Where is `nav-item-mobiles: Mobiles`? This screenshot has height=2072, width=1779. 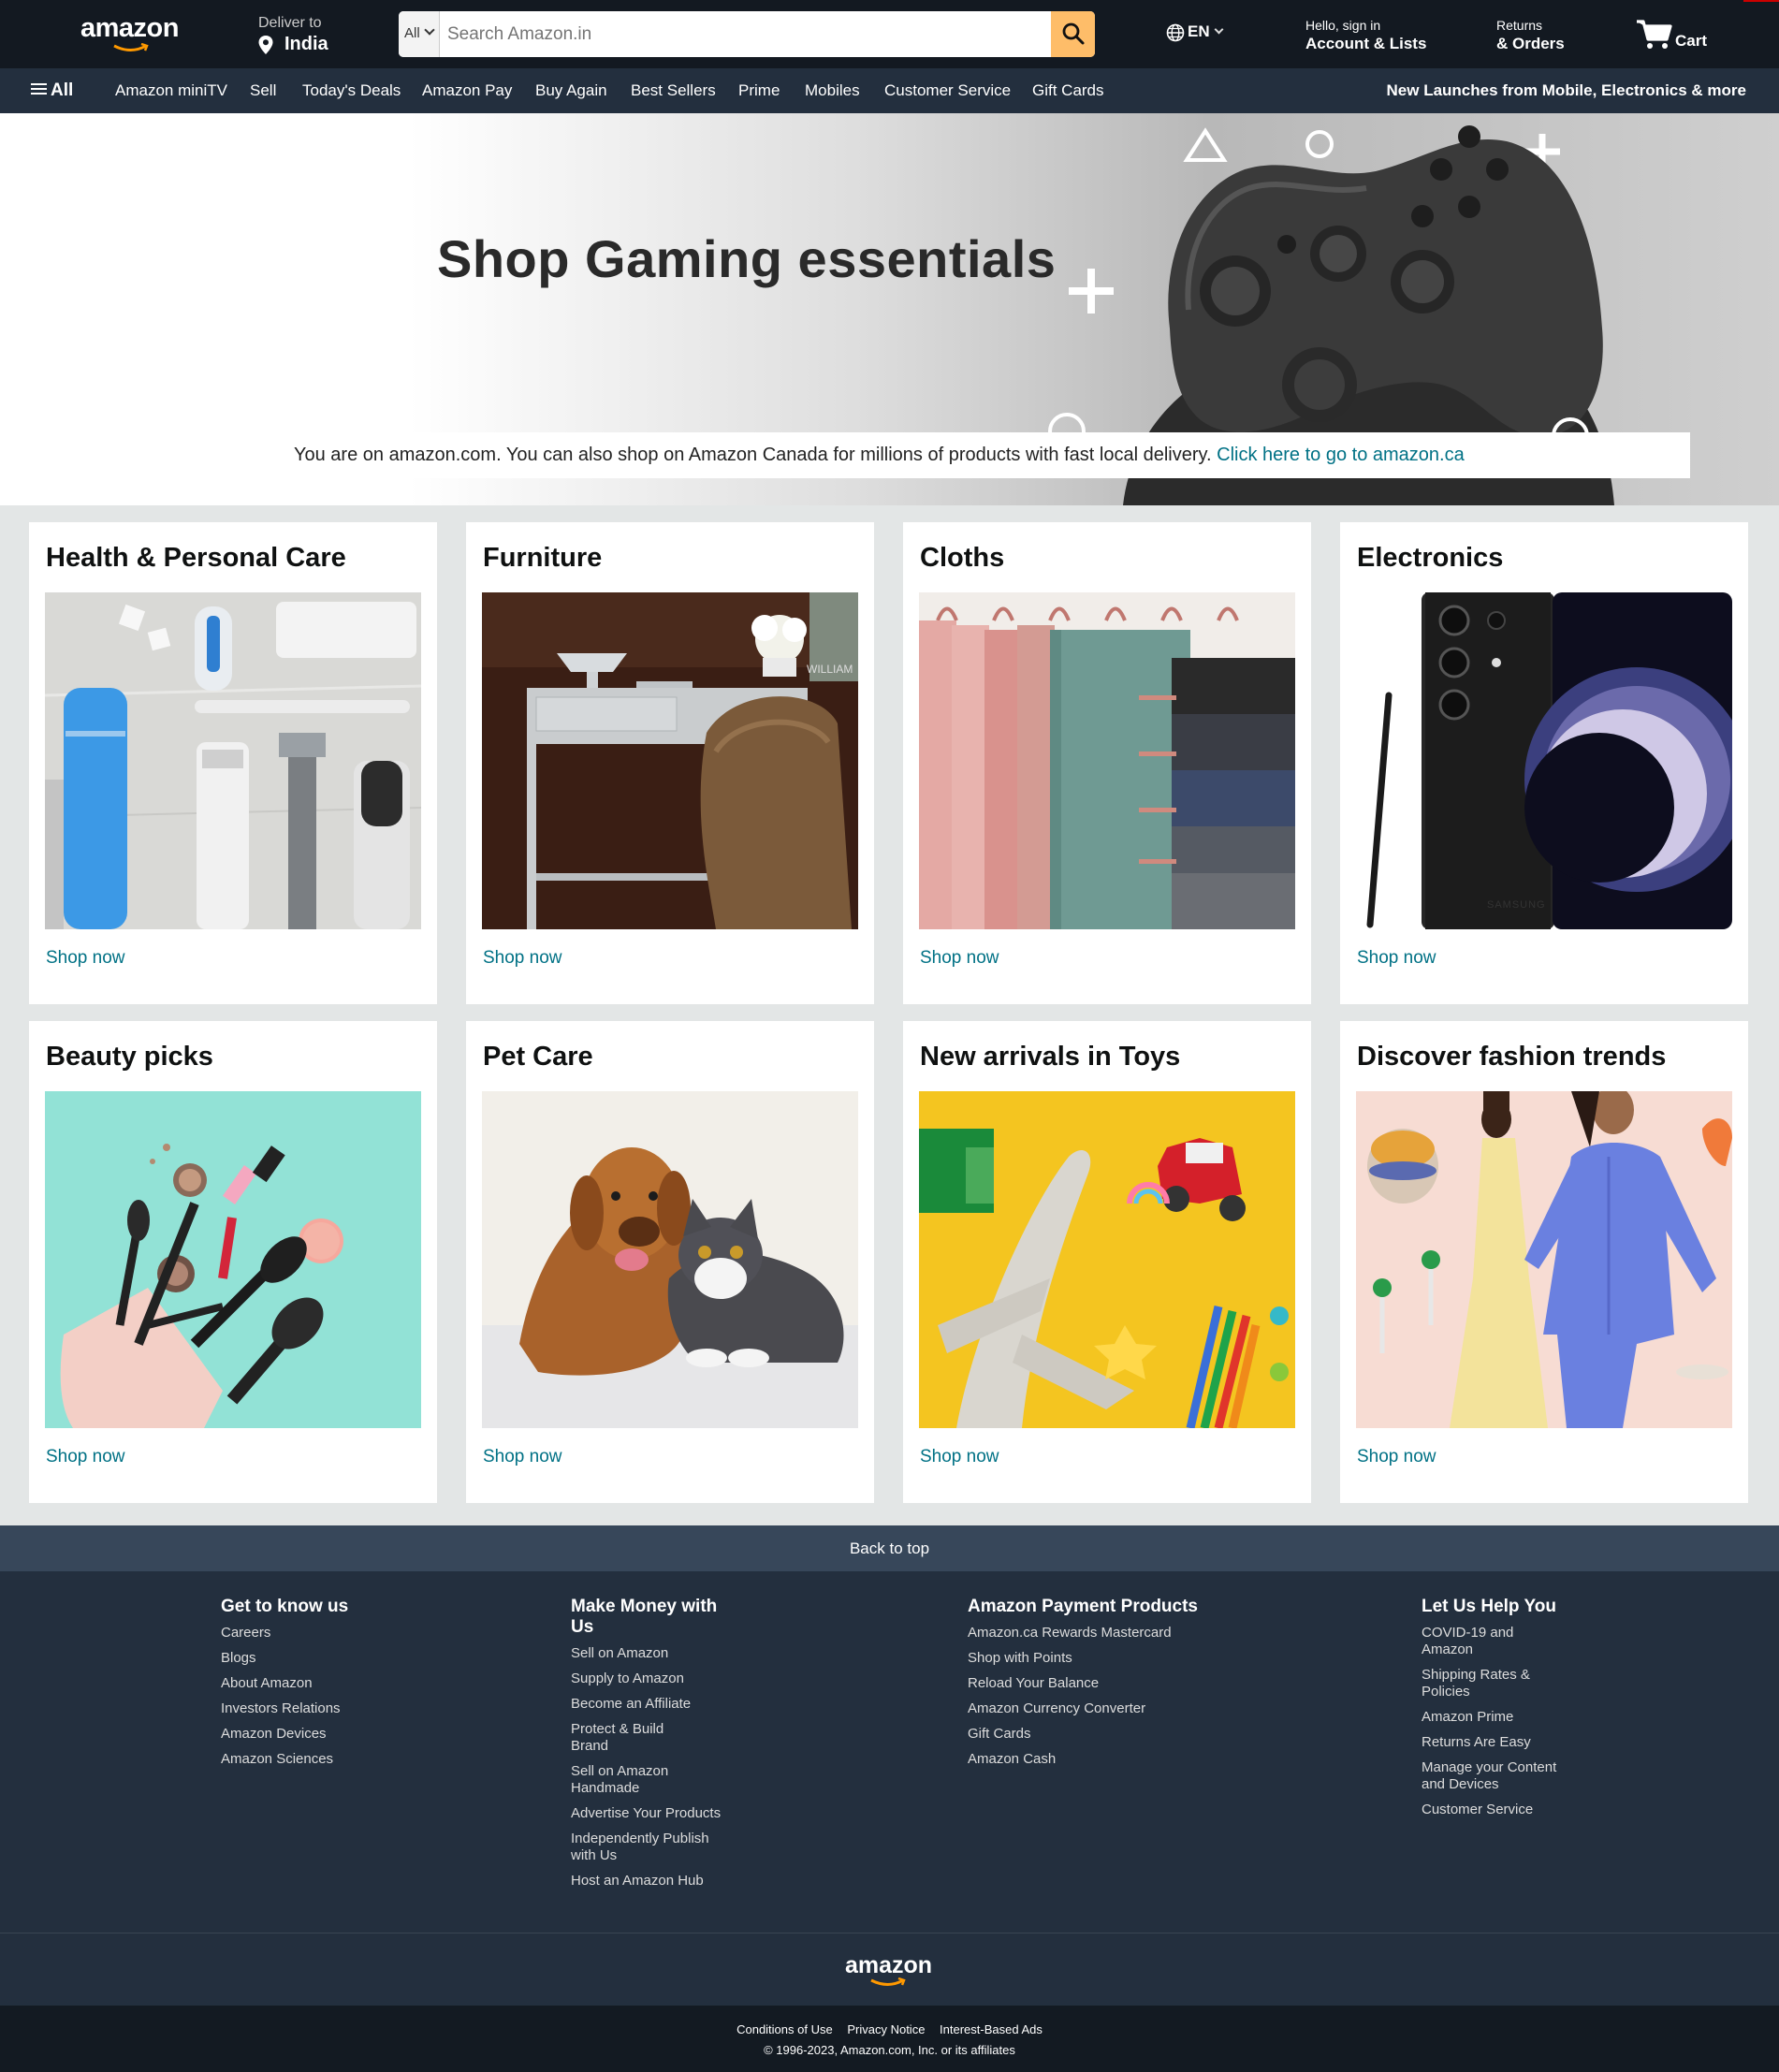
nav-item-mobiles: Mobiles is located at coordinates (832, 90).